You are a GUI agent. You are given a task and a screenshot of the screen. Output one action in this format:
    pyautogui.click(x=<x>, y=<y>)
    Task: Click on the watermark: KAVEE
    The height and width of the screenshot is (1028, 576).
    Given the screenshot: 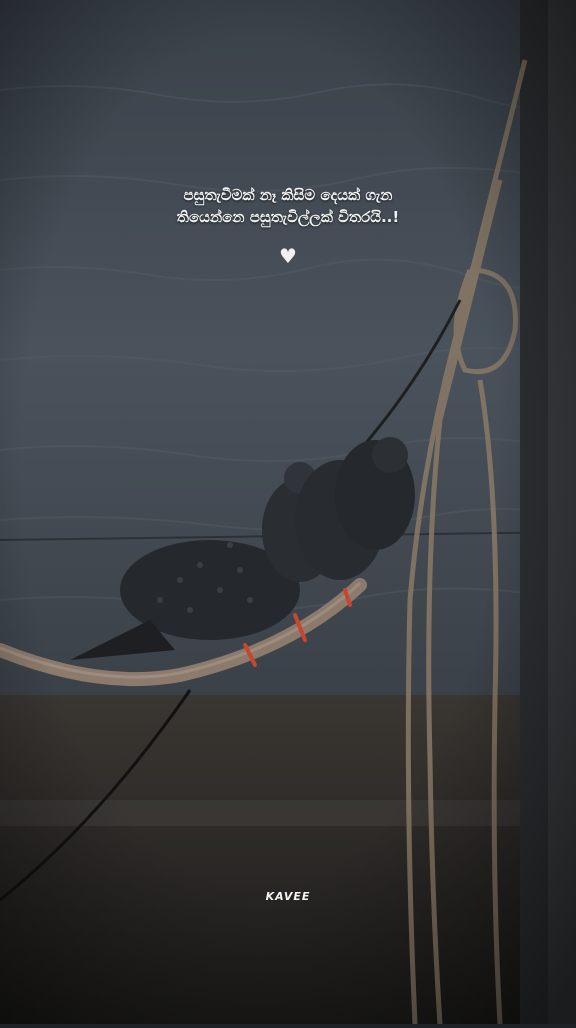 What is the action you would take?
    pyautogui.click(x=288, y=896)
    